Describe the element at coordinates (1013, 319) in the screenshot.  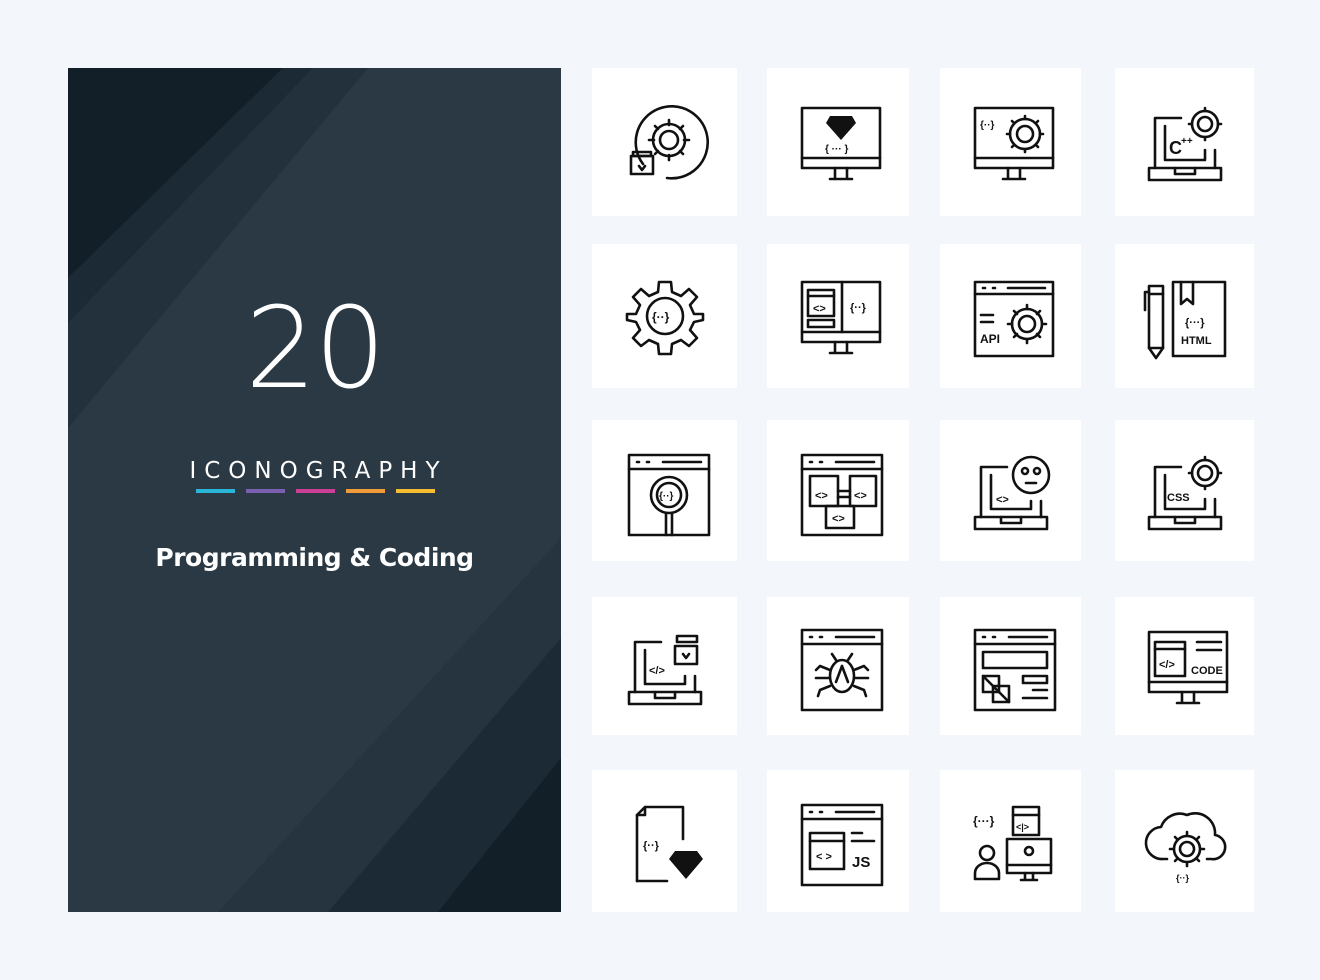
I see `browser-api-gear-icon: API` at that location.